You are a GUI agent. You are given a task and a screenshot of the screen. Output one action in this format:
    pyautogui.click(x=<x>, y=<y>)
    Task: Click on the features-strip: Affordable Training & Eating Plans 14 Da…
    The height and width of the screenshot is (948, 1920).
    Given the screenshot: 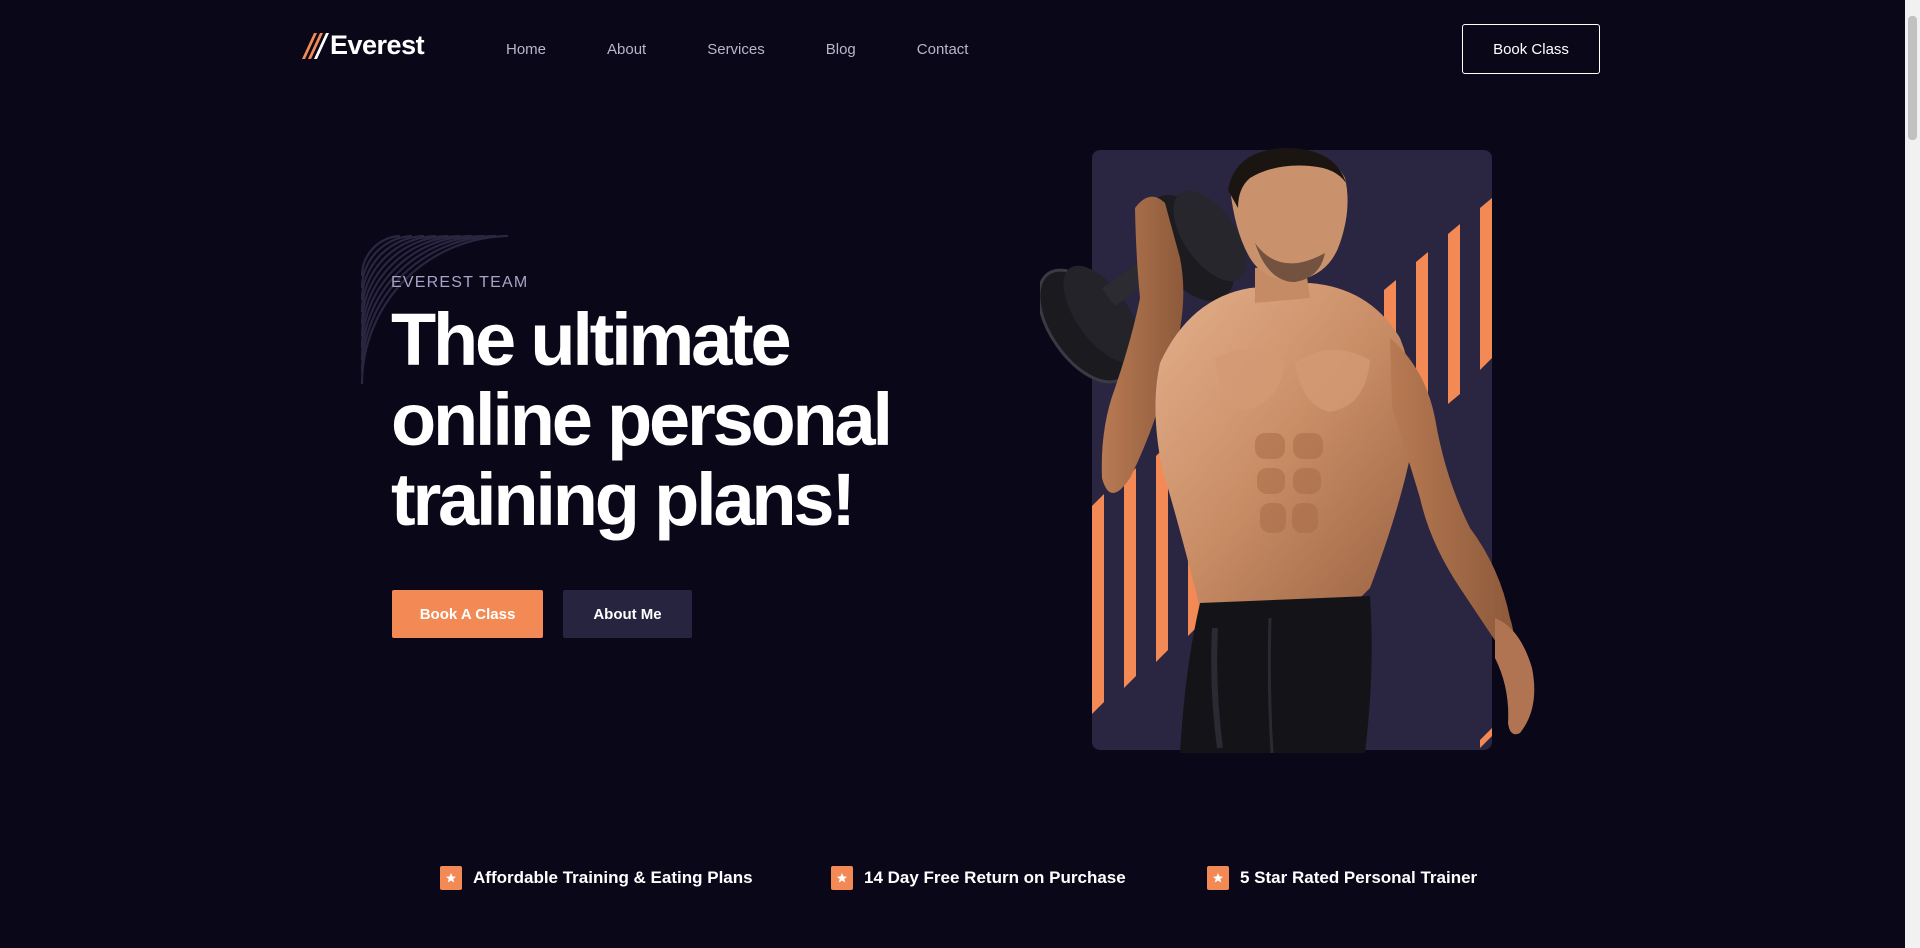 What is the action you would take?
    pyautogui.click(x=952, y=883)
    